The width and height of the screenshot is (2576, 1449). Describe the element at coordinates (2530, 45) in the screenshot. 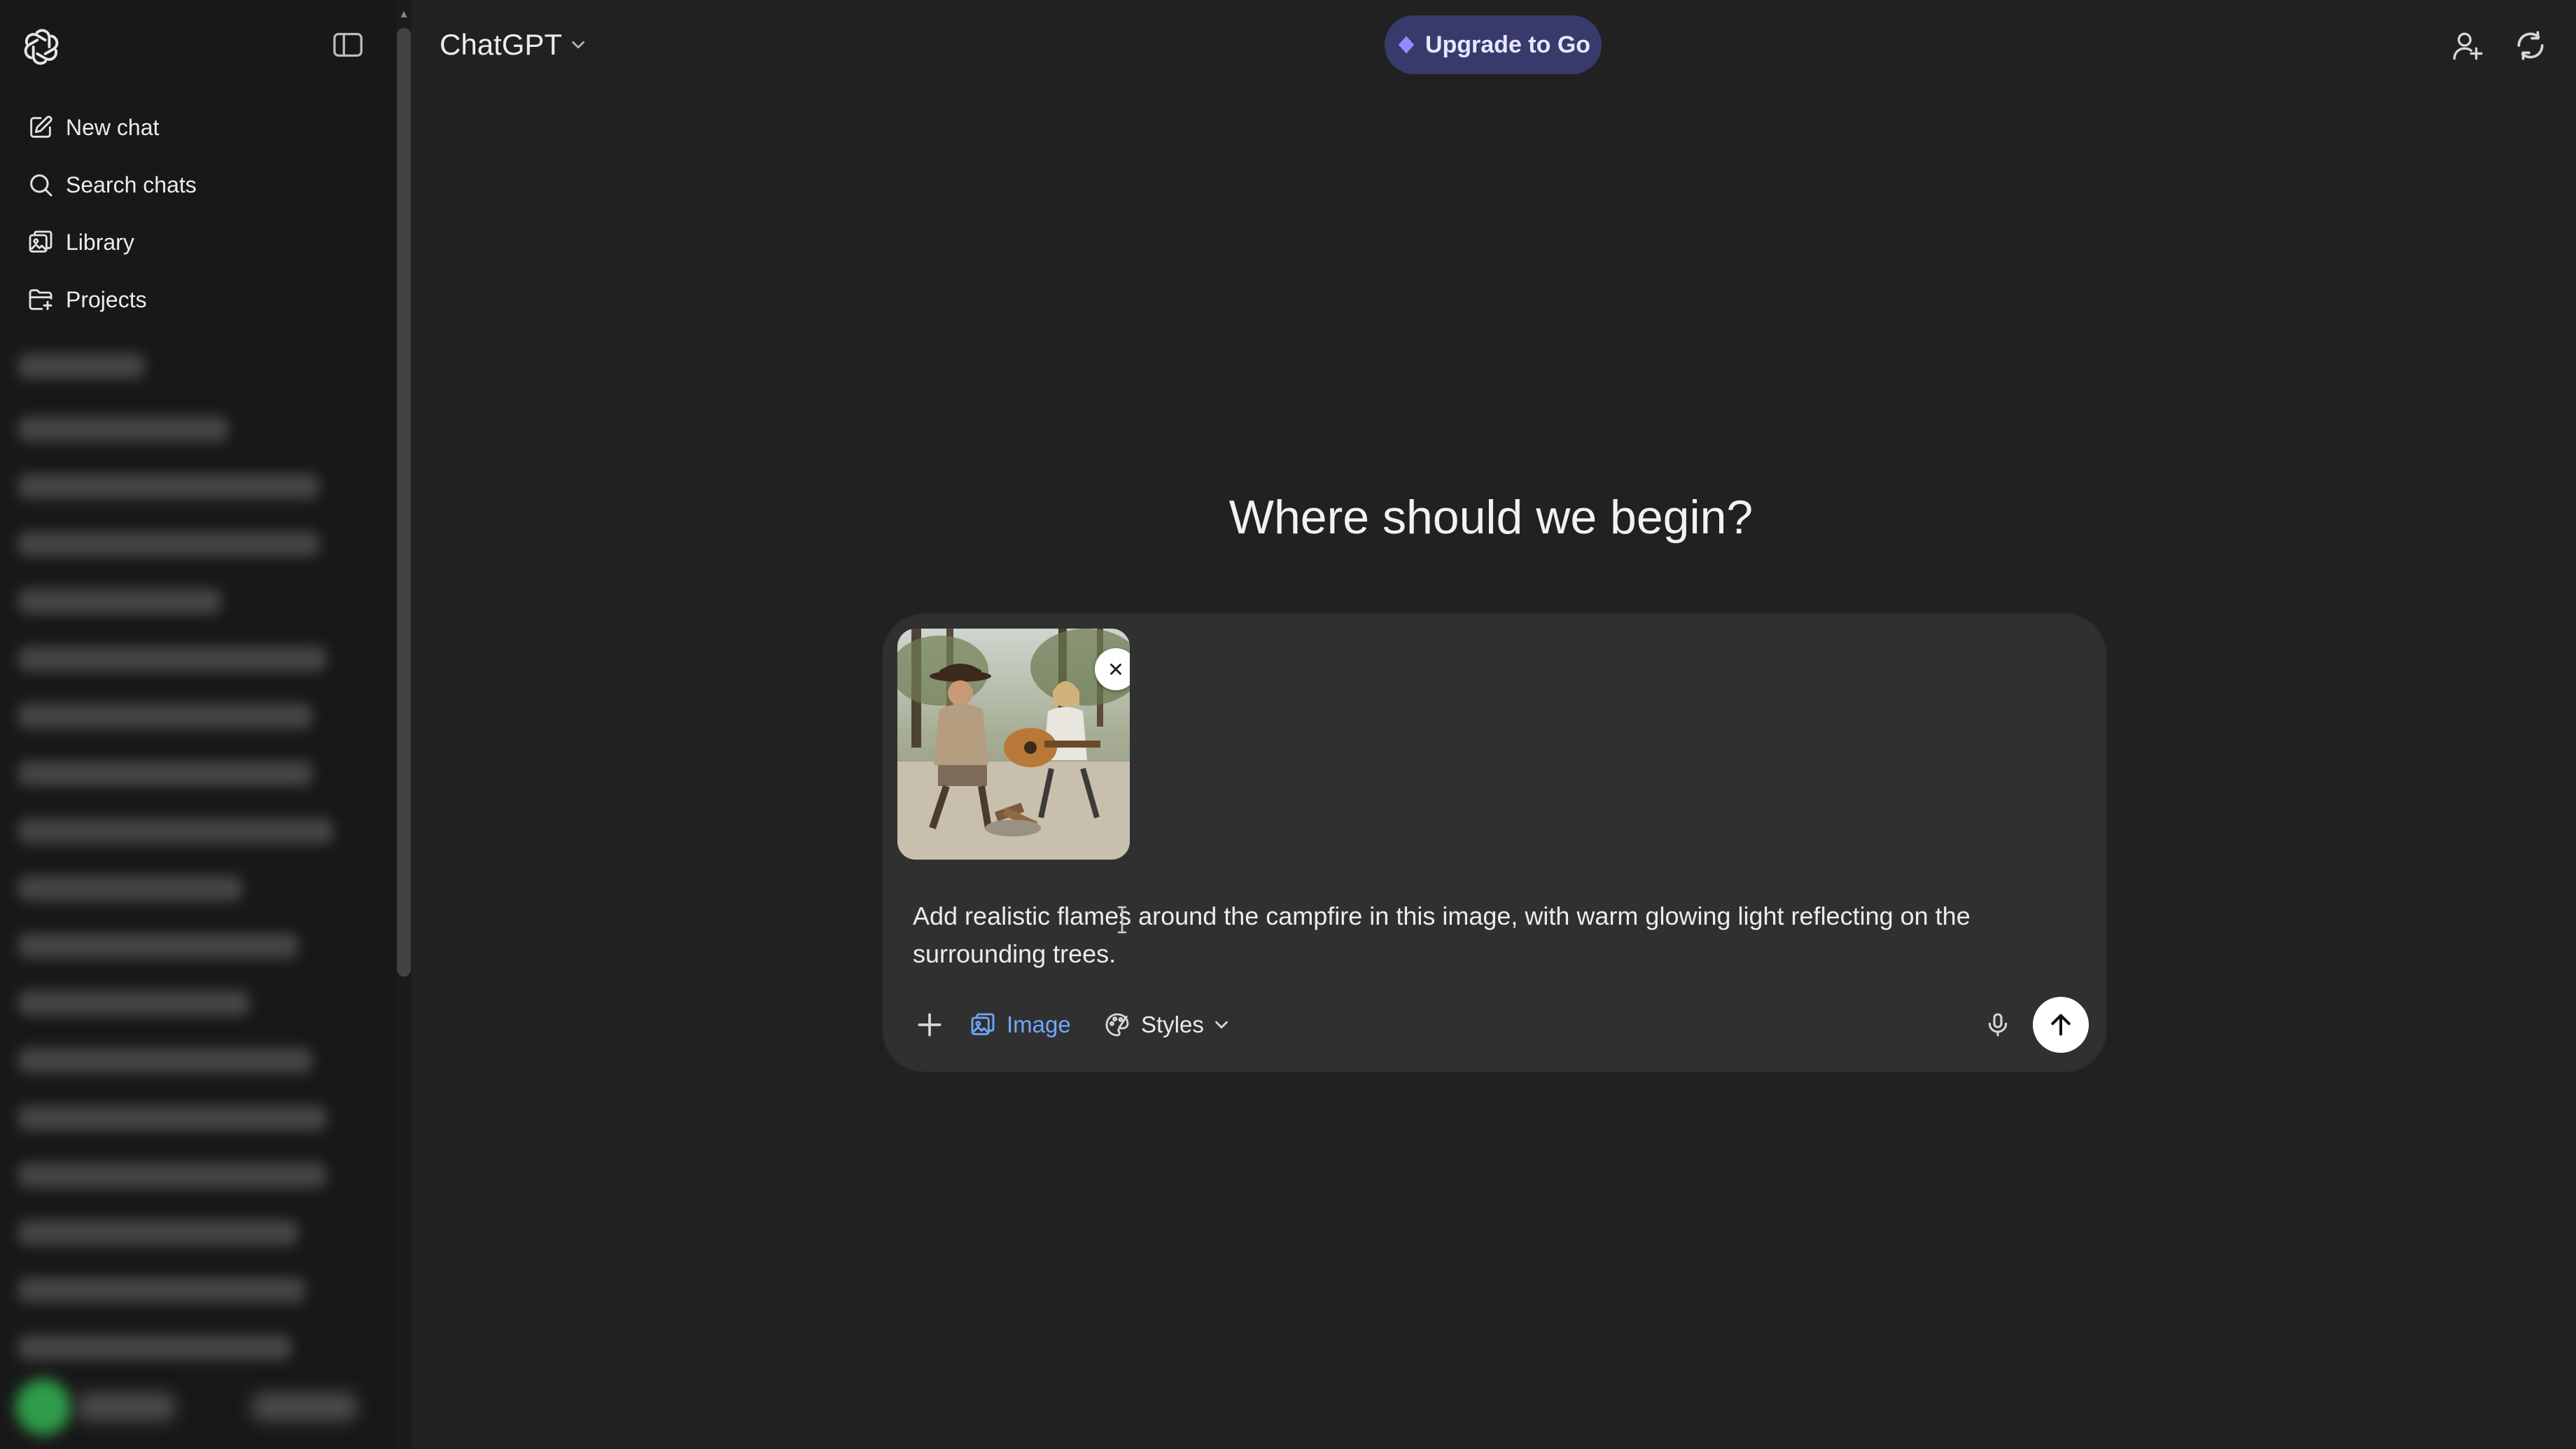

I see `temporary-chat-icon` at that location.